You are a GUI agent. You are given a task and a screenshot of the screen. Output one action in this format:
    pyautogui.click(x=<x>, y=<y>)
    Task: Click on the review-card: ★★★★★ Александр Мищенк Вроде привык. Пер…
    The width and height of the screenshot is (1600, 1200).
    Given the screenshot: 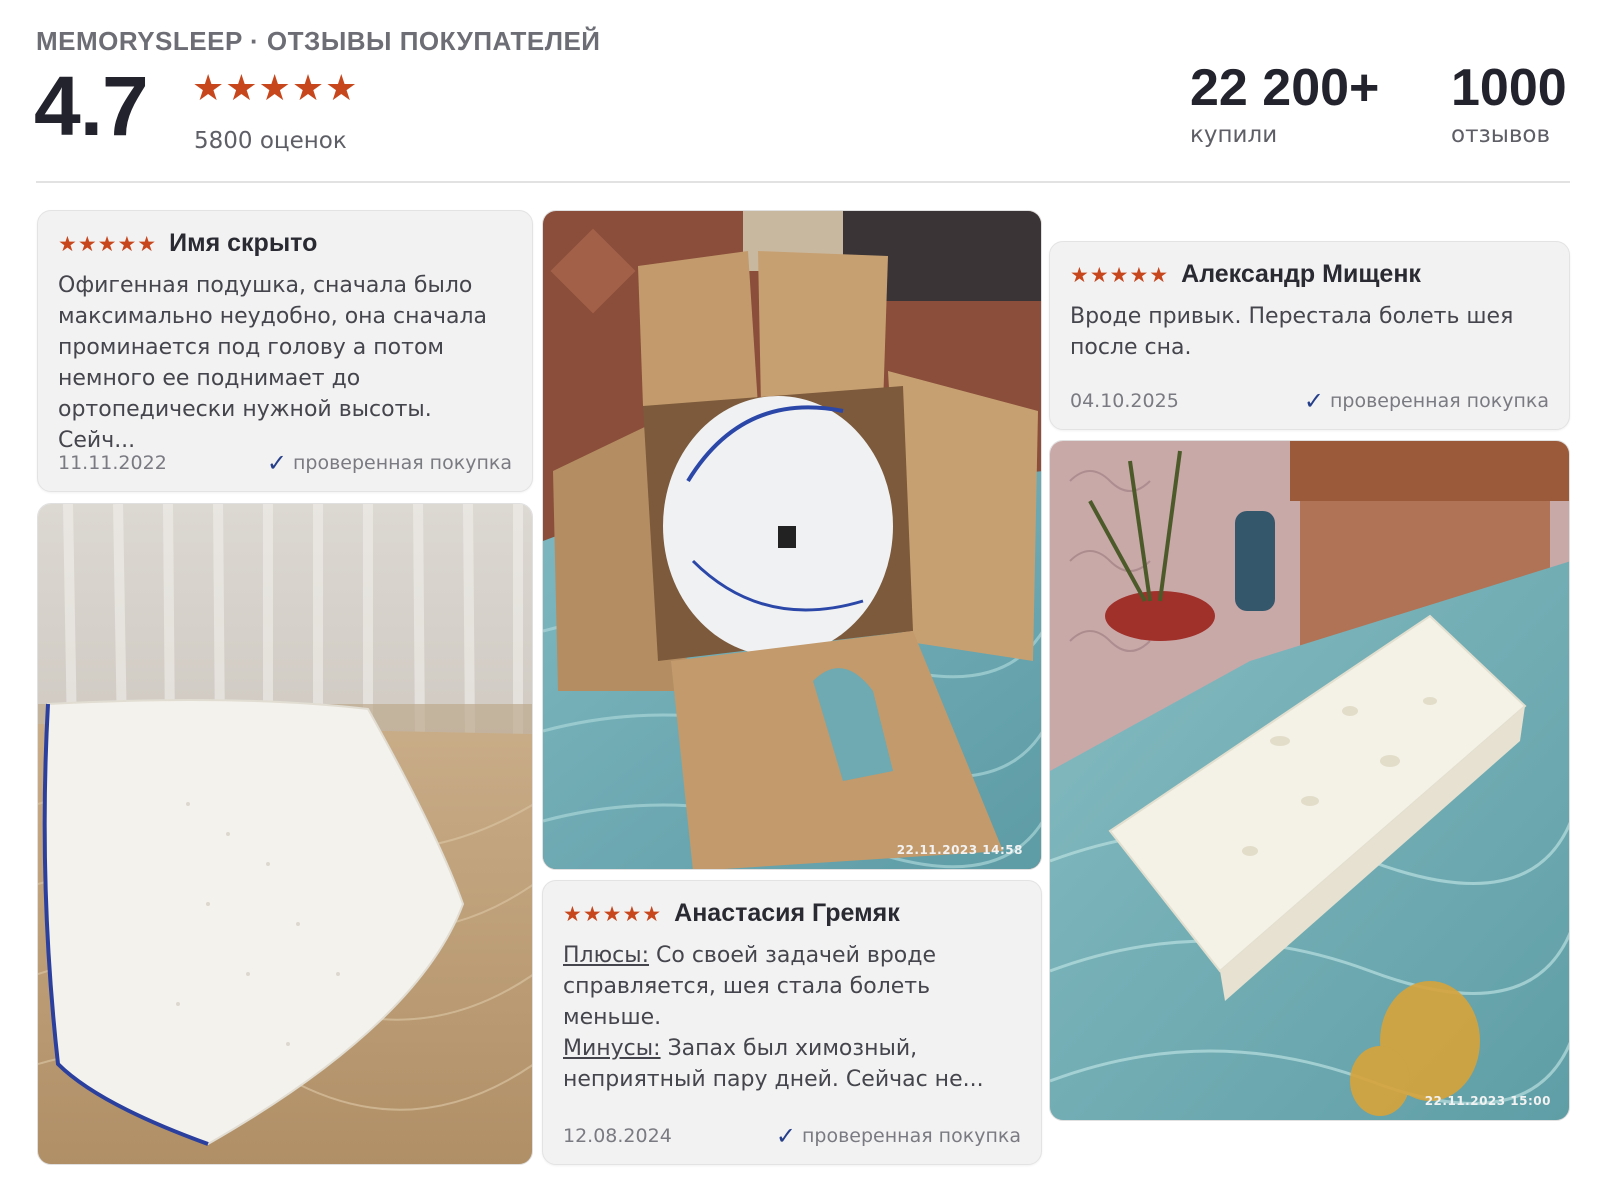 What is the action you would take?
    pyautogui.click(x=1309, y=335)
    